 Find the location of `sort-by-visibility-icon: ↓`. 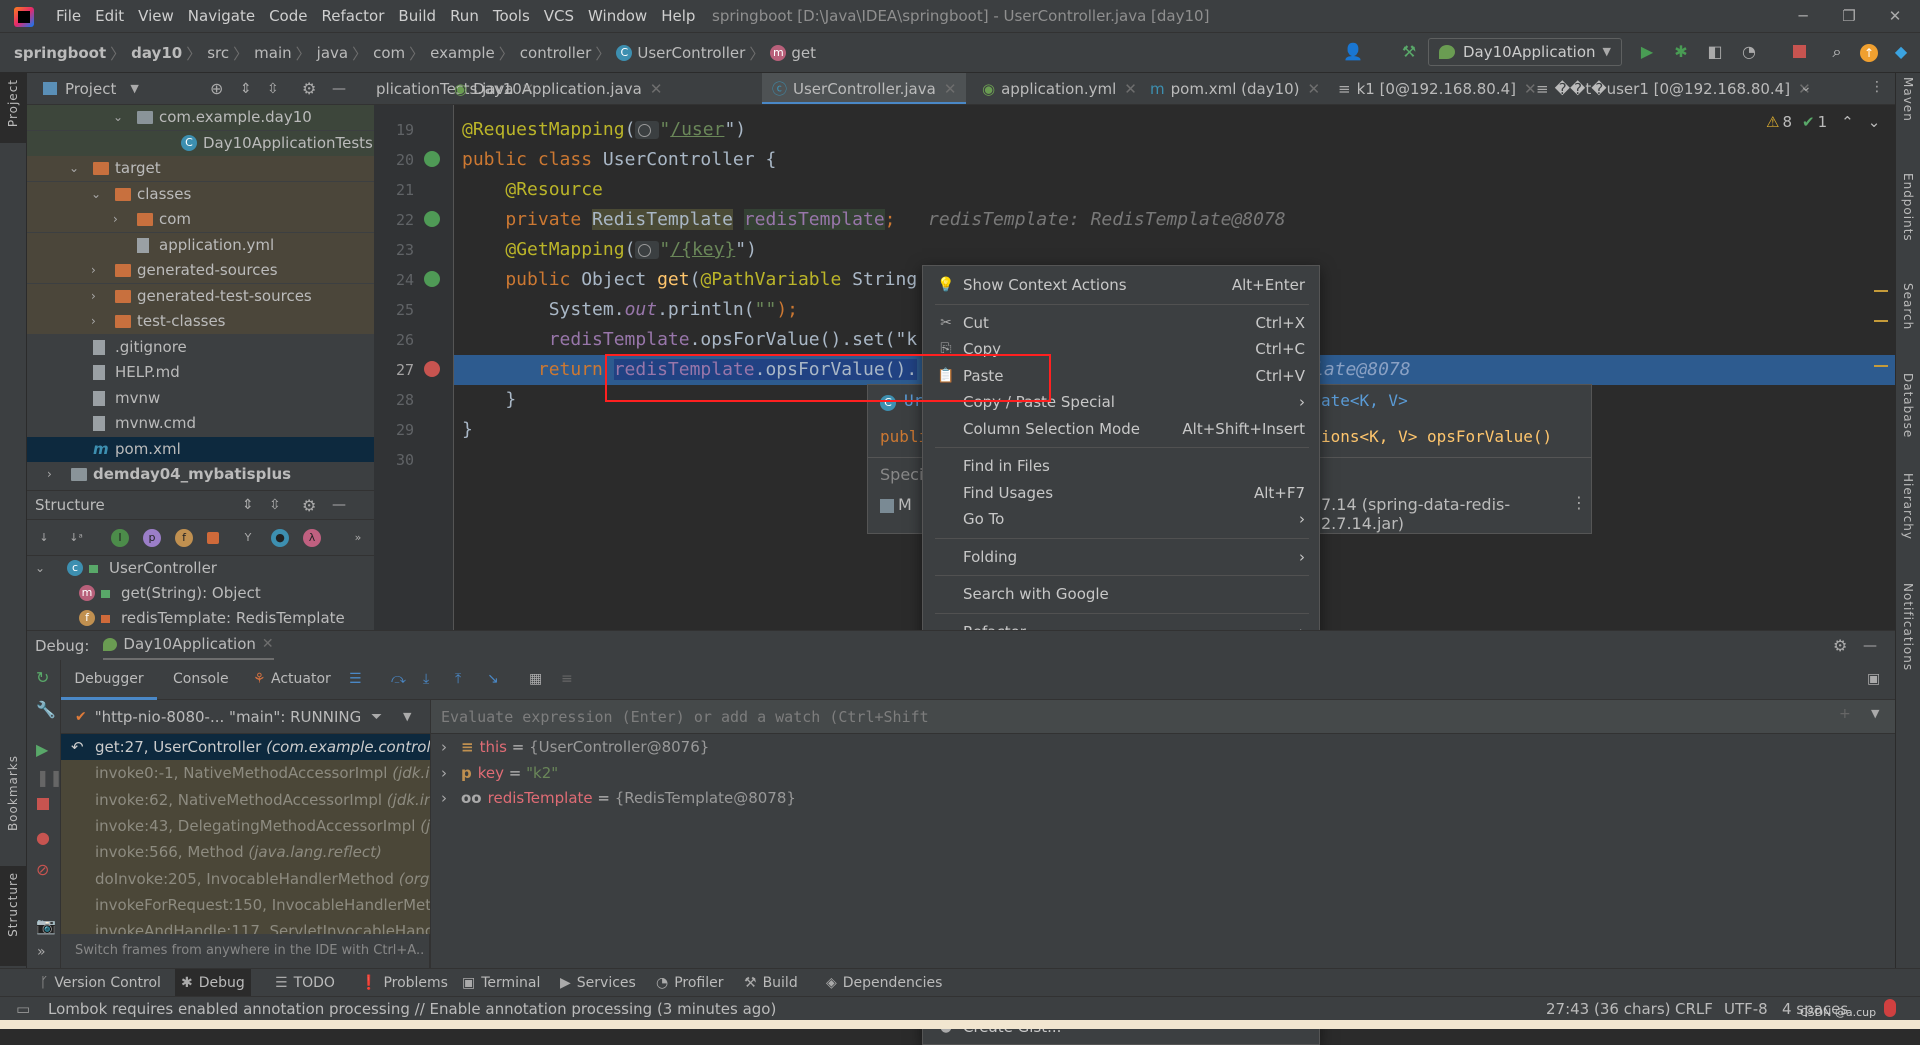

sort-by-visibility-icon: ↓ is located at coordinates (44, 538).